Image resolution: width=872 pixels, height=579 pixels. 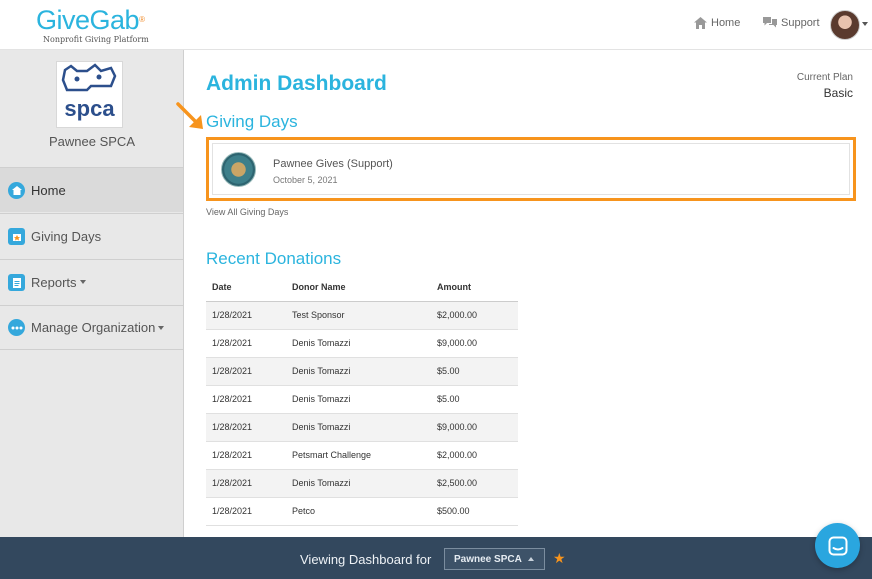 I want to click on chat-bubbles-icon, so click(x=770, y=22).